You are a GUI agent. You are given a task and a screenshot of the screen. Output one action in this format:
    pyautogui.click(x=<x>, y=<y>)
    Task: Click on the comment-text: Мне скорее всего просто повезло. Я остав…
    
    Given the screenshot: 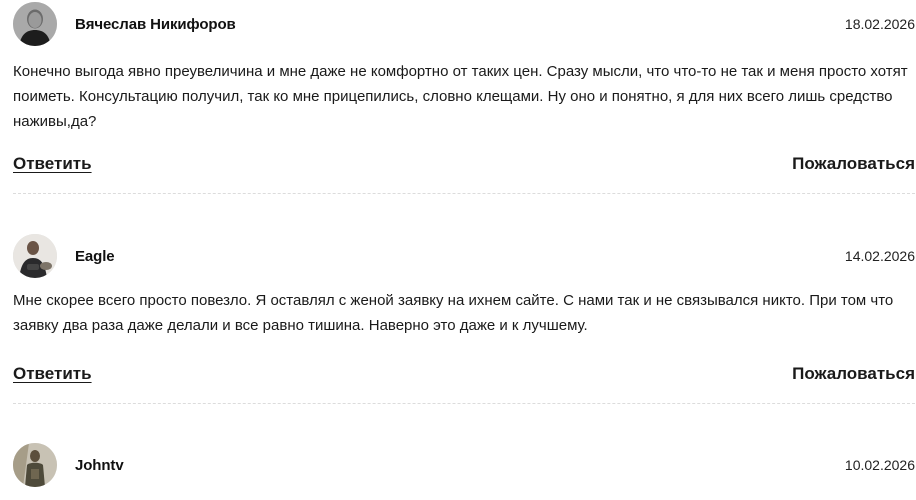 What is the action you would take?
    pyautogui.click(x=453, y=313)
    